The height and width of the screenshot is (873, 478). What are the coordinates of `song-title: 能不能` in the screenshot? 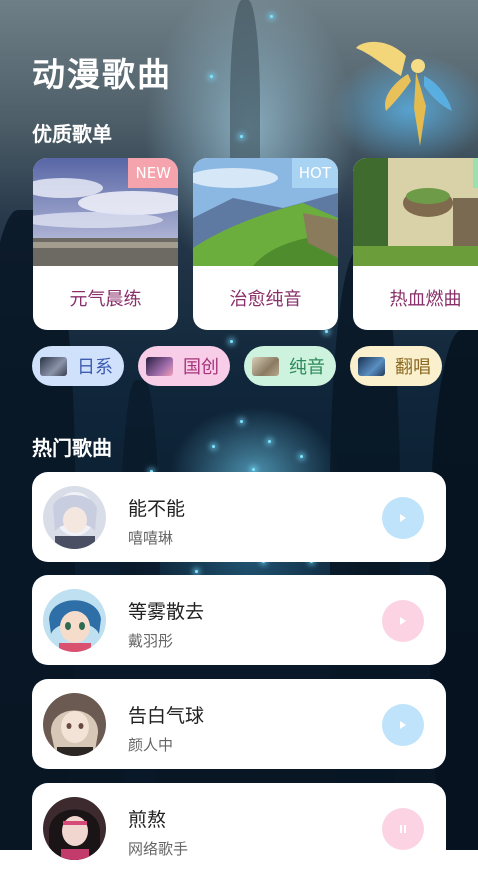 It's located at (157, 509).